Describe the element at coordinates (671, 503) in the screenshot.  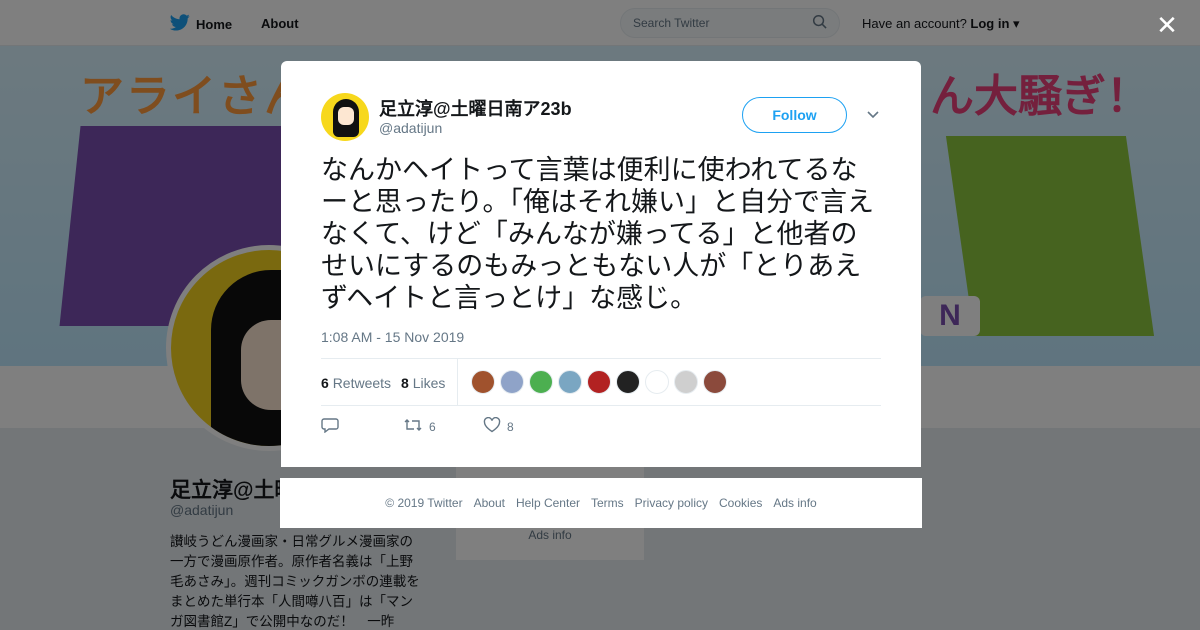
I see `footer-privacy-link: Privacy policy` at that location.